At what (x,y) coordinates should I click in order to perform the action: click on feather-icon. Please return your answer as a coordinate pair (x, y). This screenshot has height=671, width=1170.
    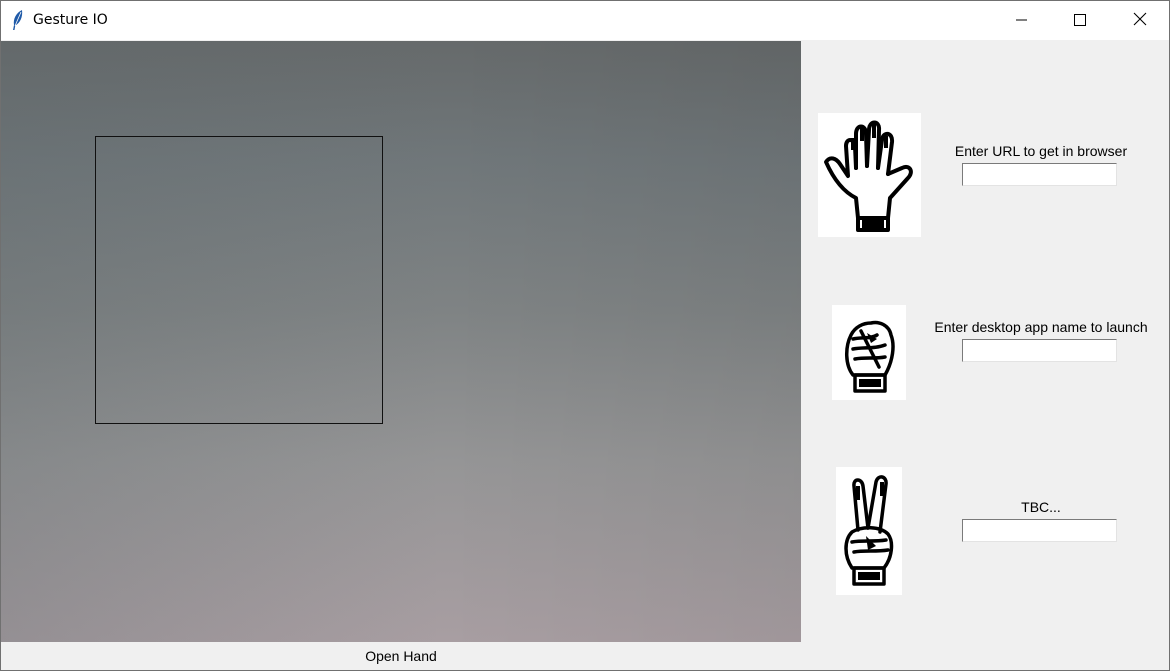
    Looking at the image, I should click on (18, 20).